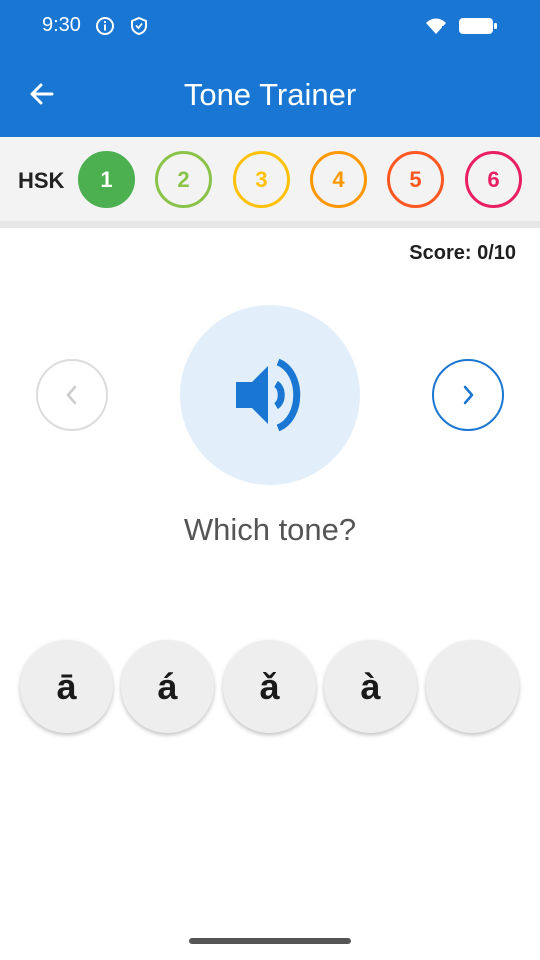 The image size is (540, 960). What do you see at coordinates (270, 94) in the screenshot?
I see `page-title: Tone Trainer` at bounding box center [270, 94].